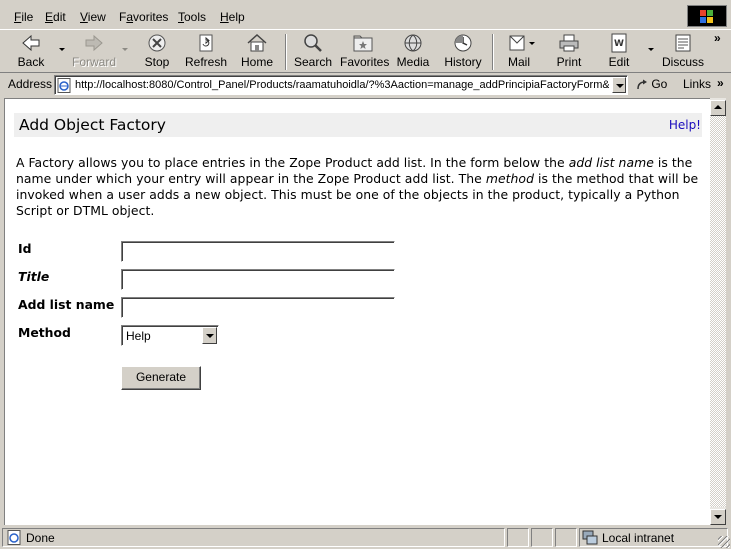 The image size is (731, 549). What do you see at coordinates (64, 85) in the screenshot?
I see `ie-page-icon` at bounding box center [64, 85].